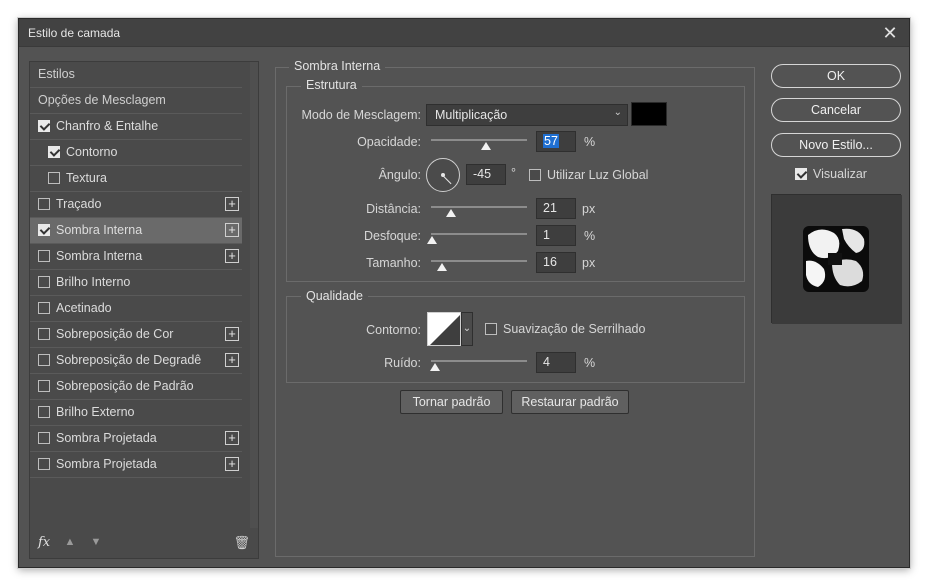  Describe the element at coordinates (136, 127) in the screenshot. I see `sidebar-item-bevel-emboss: Chanfro & Entalhe` at that location.